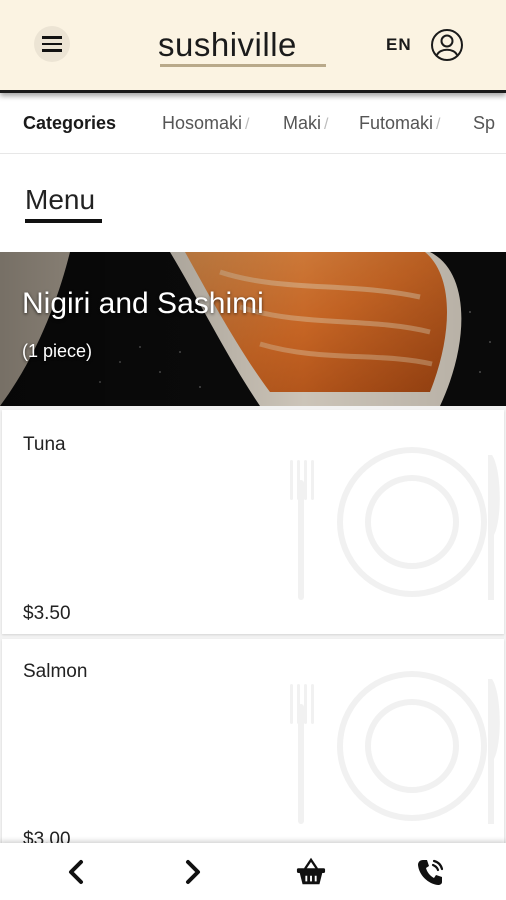 The image size is (506, 900). I want to click on item-price: $3.00, so click(47, 836).